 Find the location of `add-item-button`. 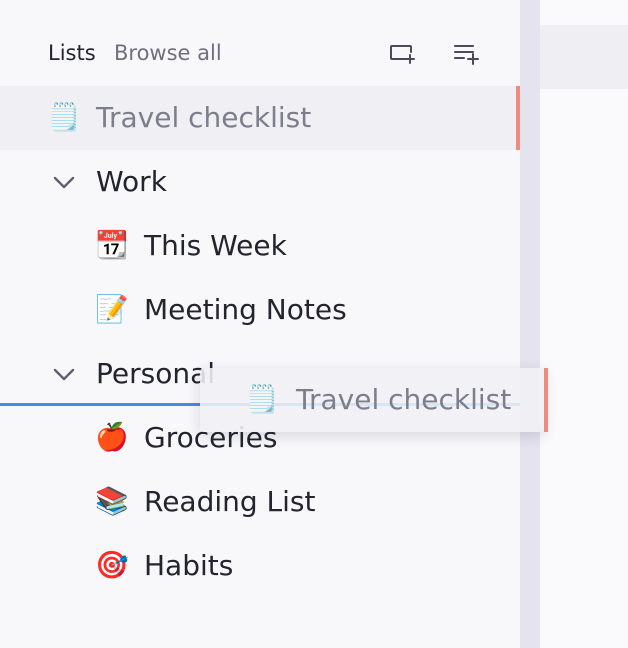

add-item-button is located at coordinates (466, 54).